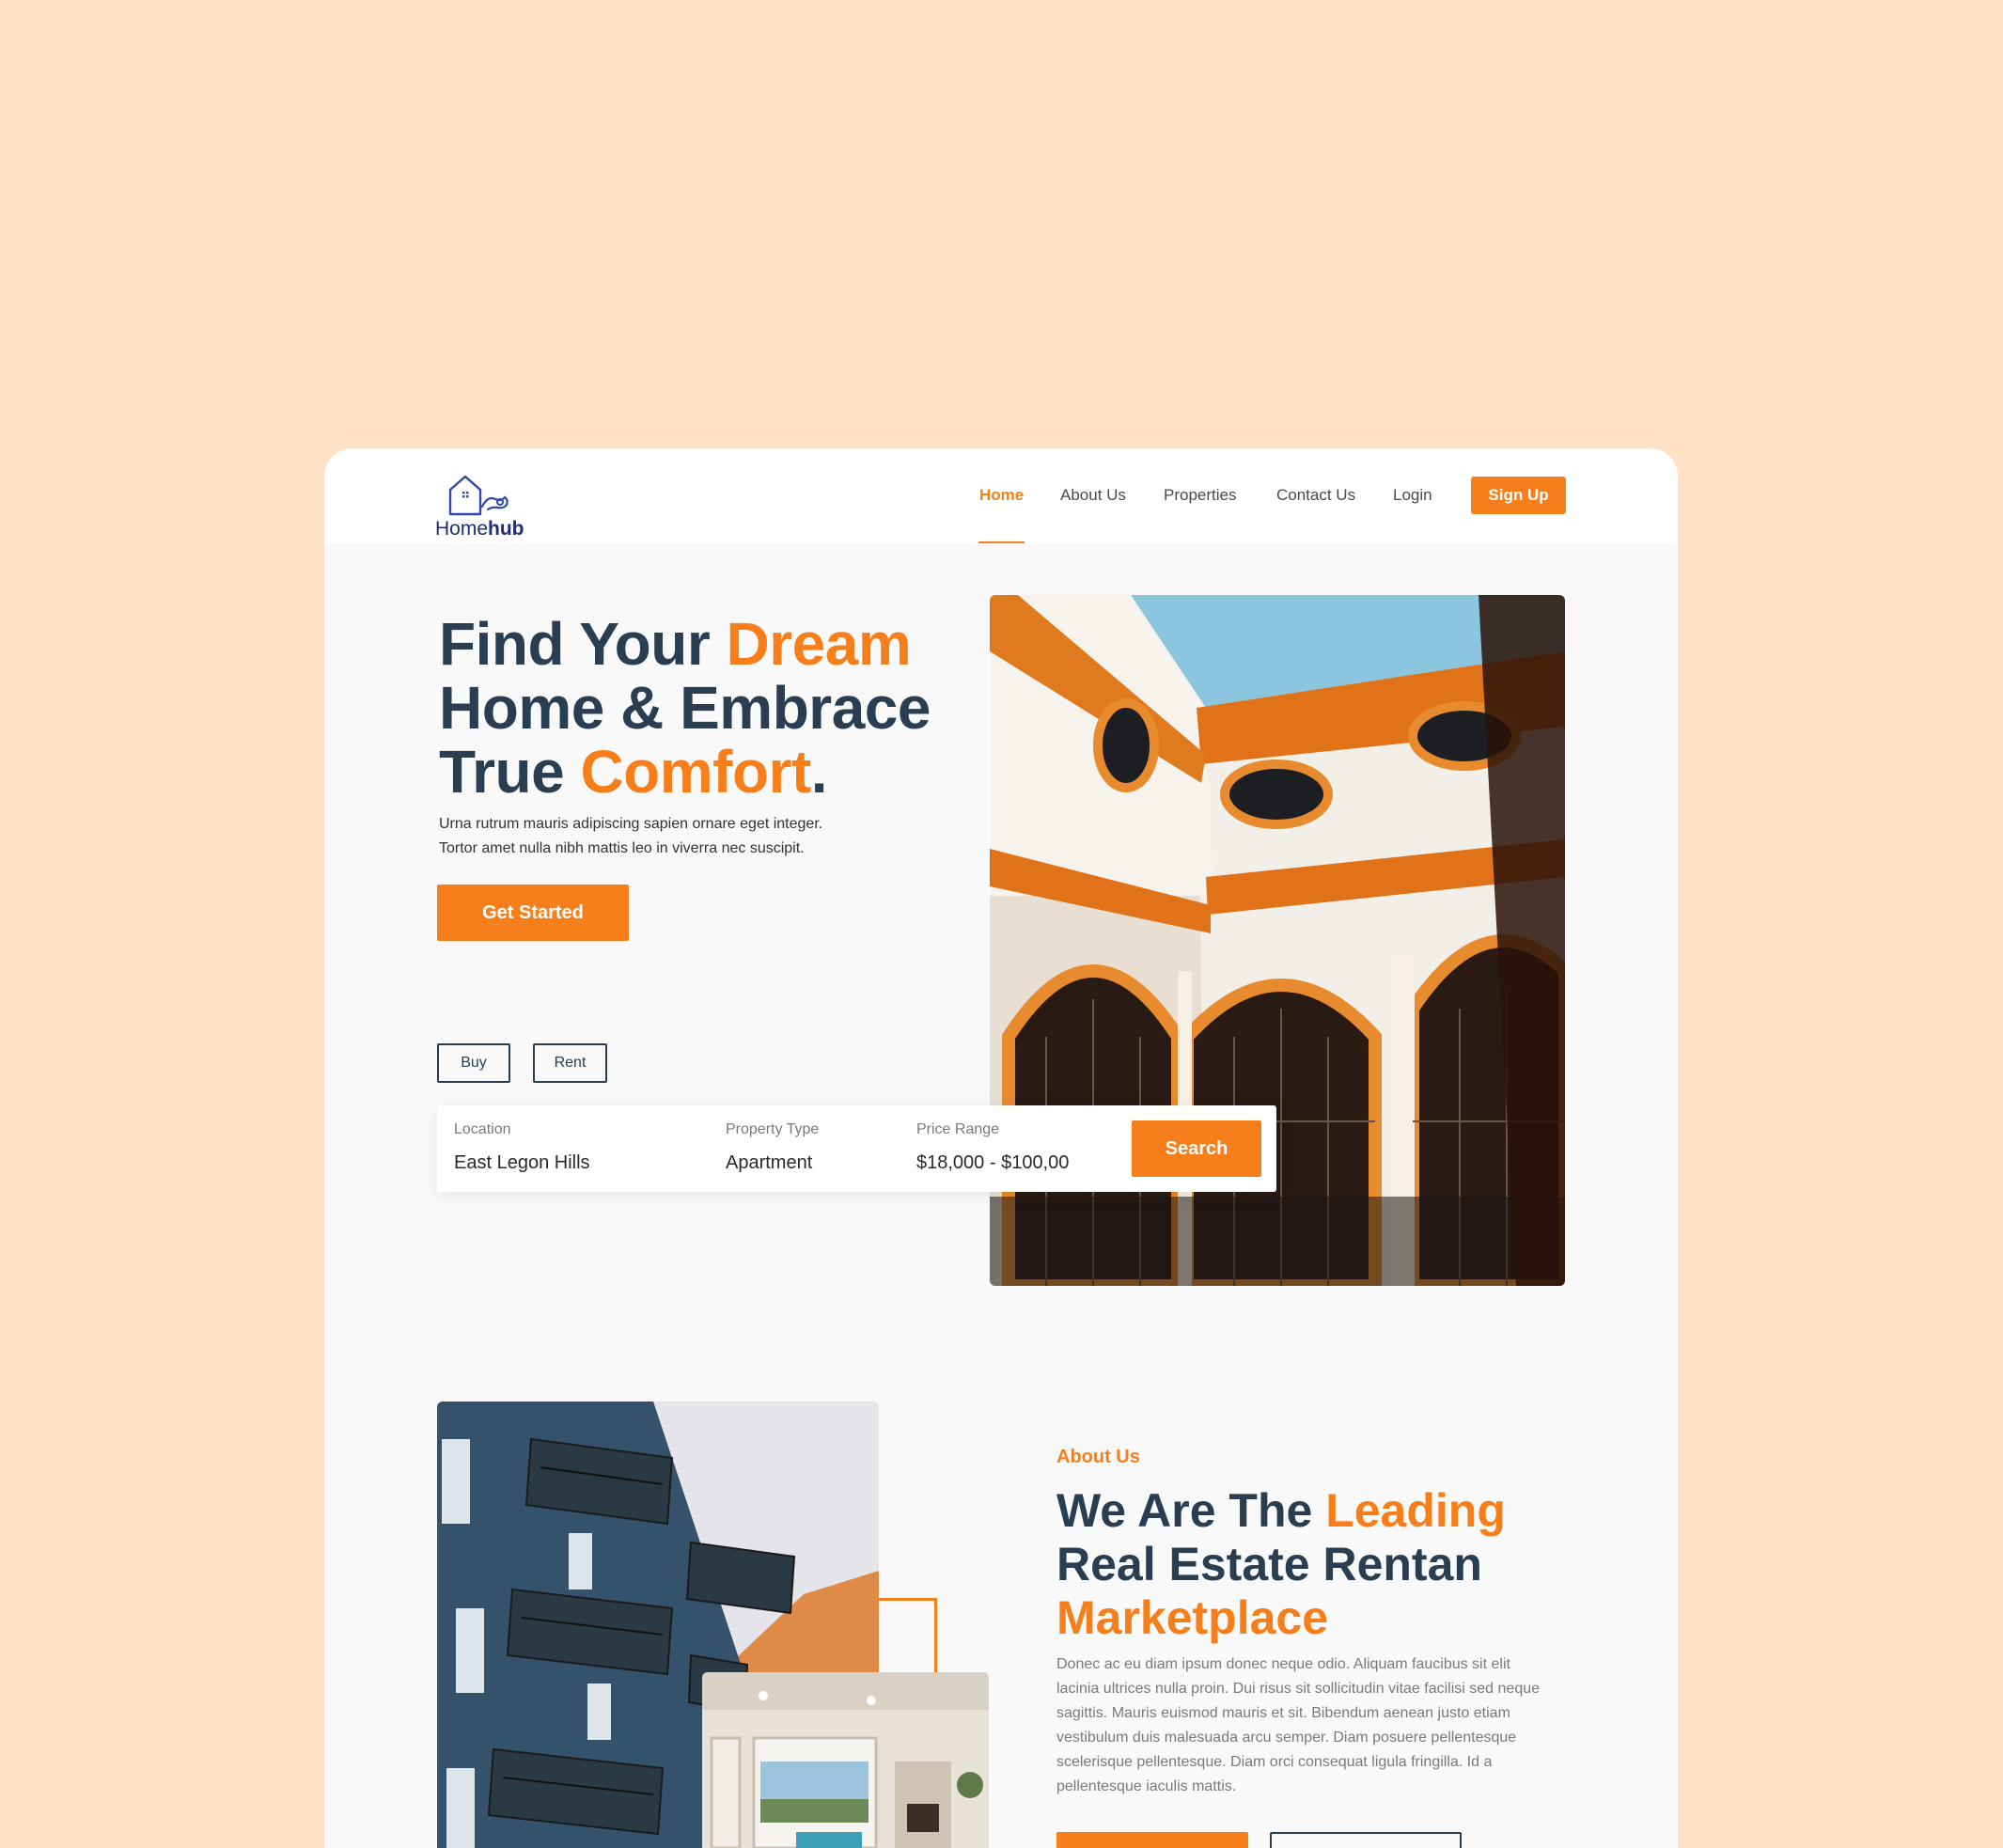  Describe the element at coordinates (845, 1760) in the screenshot. I see `about-interior-image` at that location.